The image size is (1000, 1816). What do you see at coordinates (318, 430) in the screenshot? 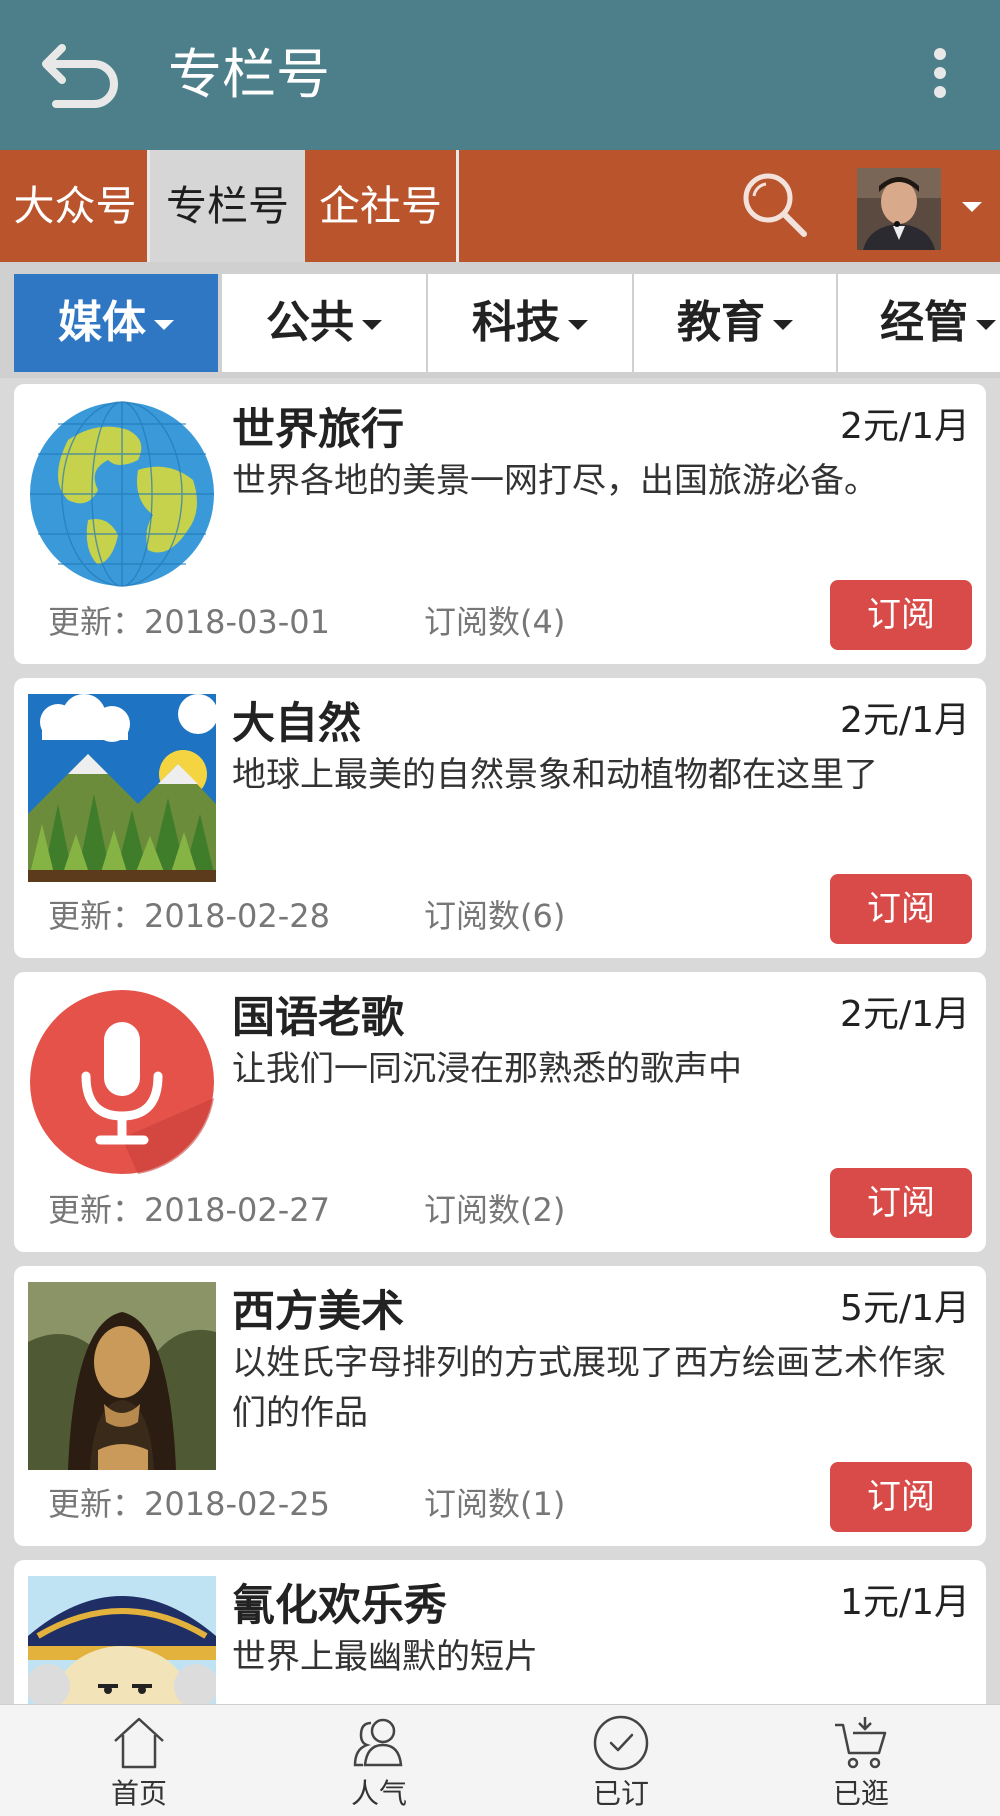
I see `card-title: 世界旅行` at bounding box center [318, 430].